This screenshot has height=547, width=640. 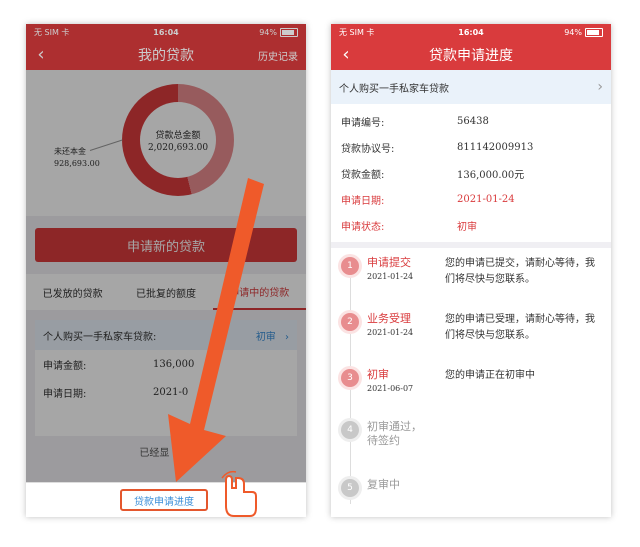 I want to click on loan-donut-chart: 贷款总金额 2,020,693.00, so click(x=178, y=140).